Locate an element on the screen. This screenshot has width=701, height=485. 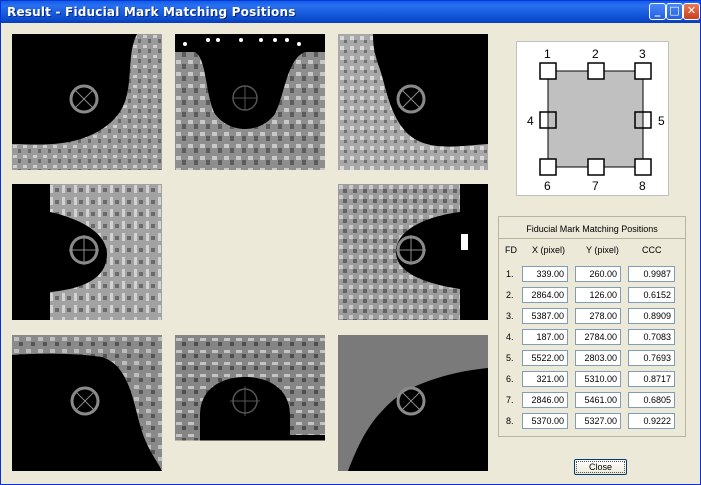
fiducial-layout-graphic: 1 2 3 4 5 6 7 8 is located at coordinates (596, 120).